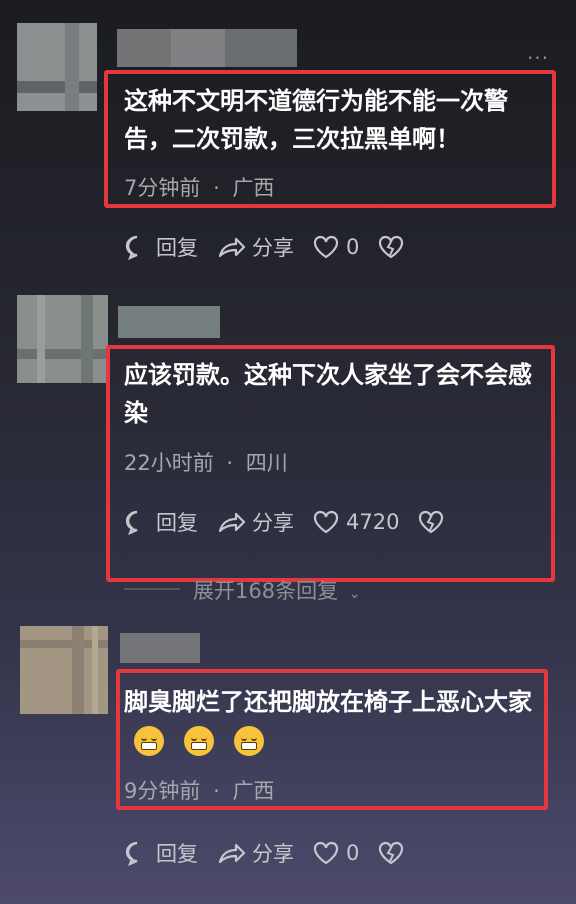  I want to click on expand-divider, so click(152, 589).